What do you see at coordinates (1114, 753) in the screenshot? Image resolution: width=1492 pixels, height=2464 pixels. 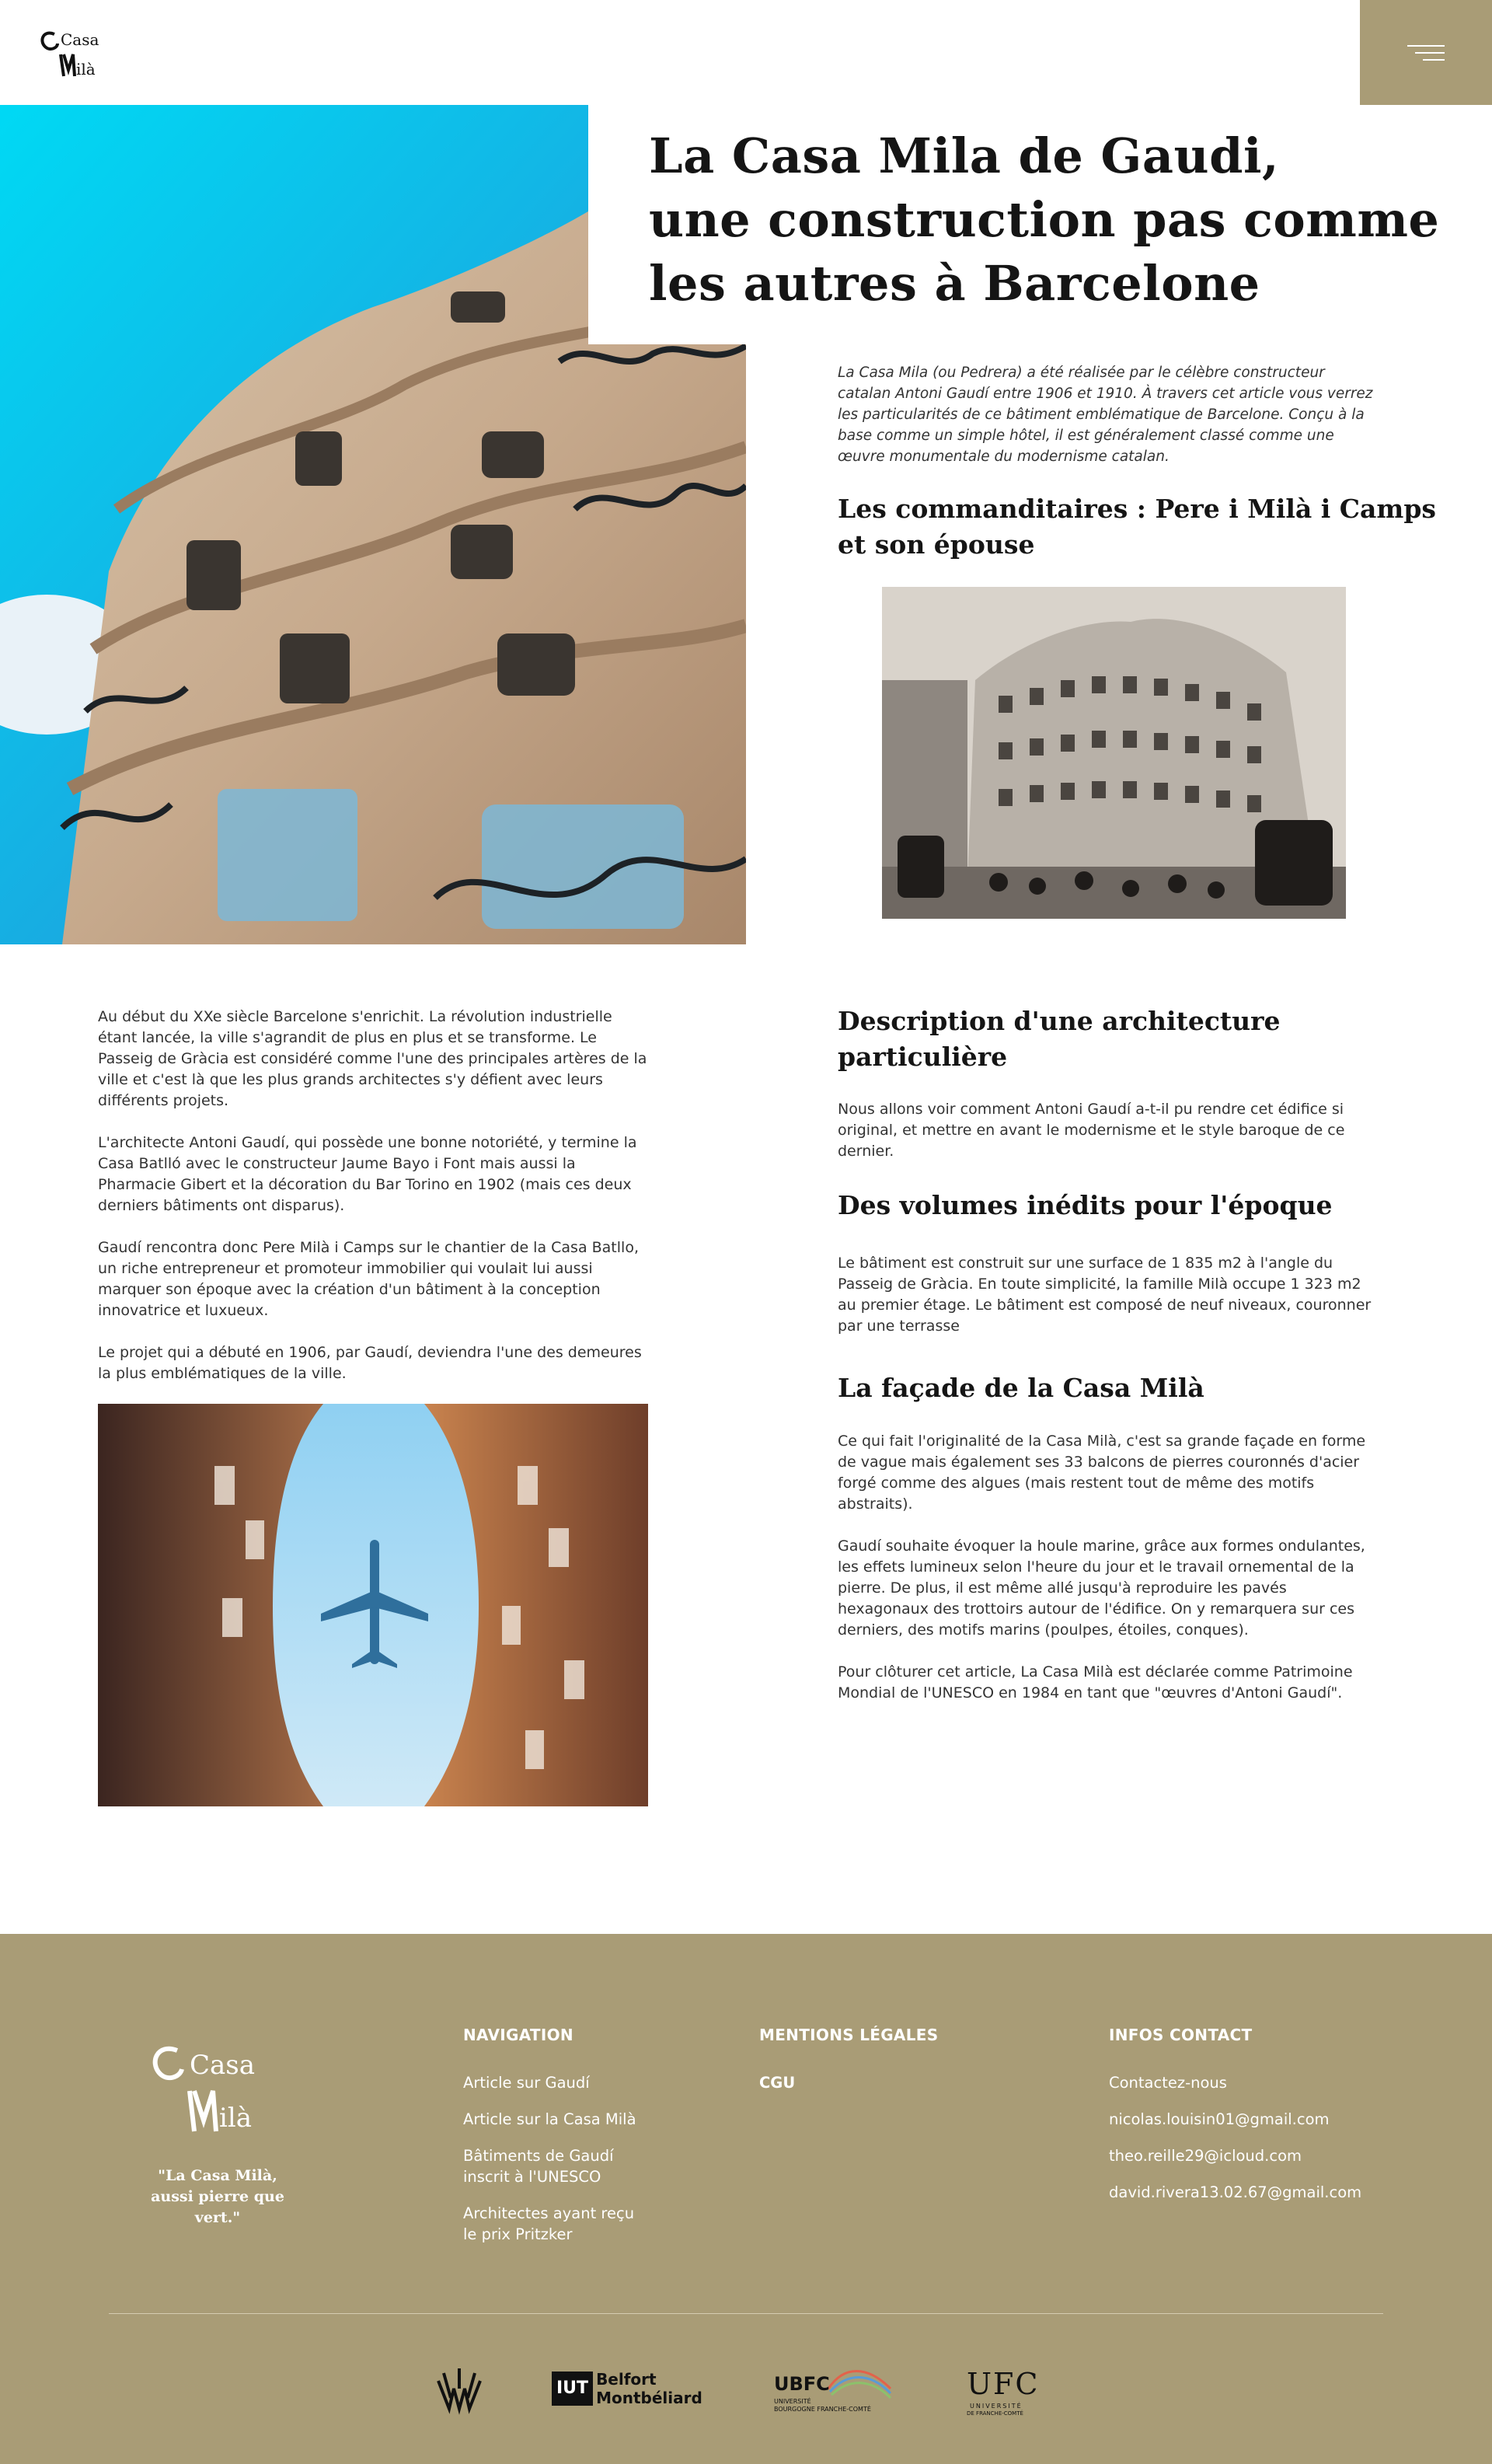 I see `historic-casa-mila-photo` at bounding box center [1114, 753].